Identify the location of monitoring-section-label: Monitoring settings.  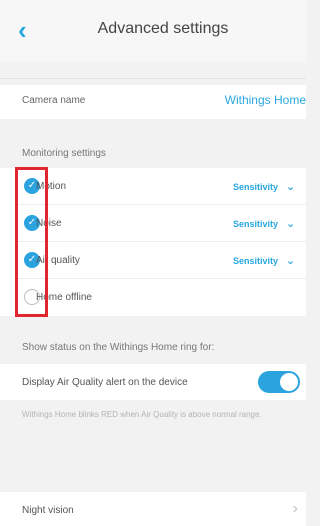
(64, 153).